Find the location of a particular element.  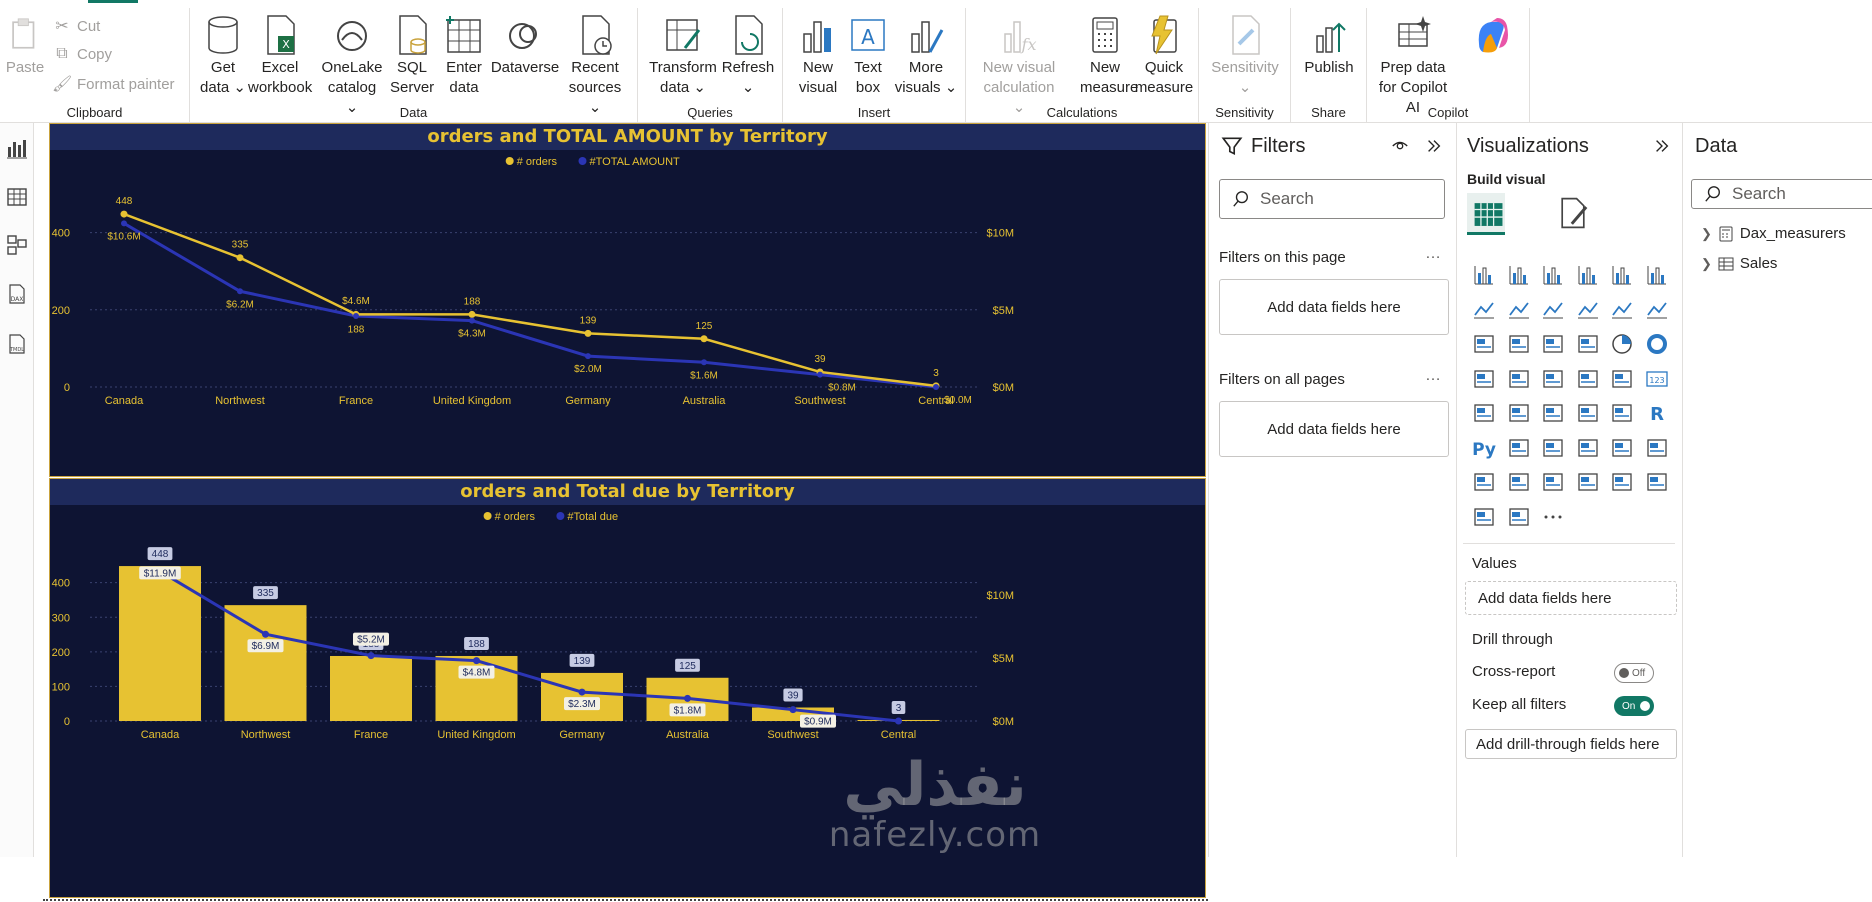

filters-search-input: Search is located at coordinates (1332, 199).